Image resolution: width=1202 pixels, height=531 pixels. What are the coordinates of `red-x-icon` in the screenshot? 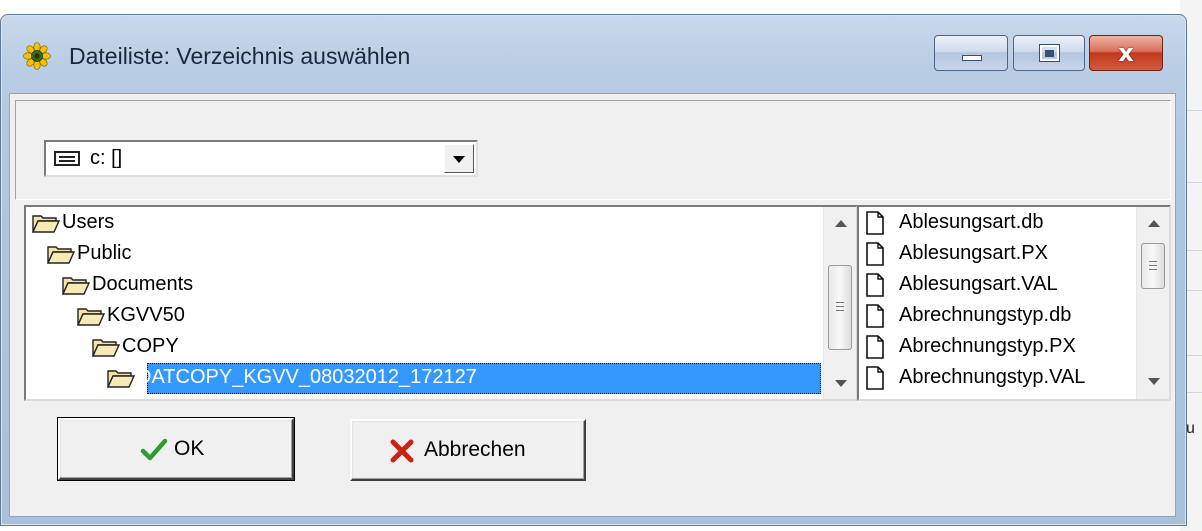 It's located at (402, 451).